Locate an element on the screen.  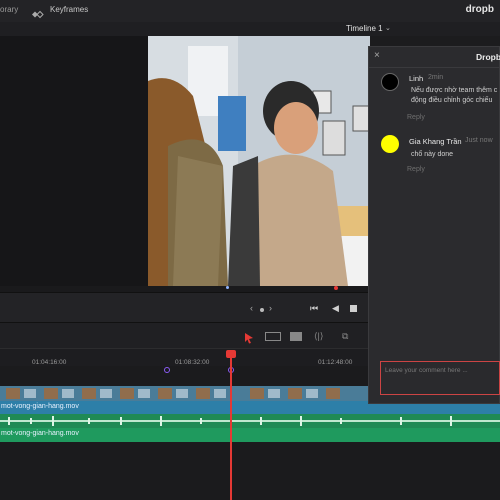
timecode-label: 01:08:32:00 is located at coordinates (192, 362).